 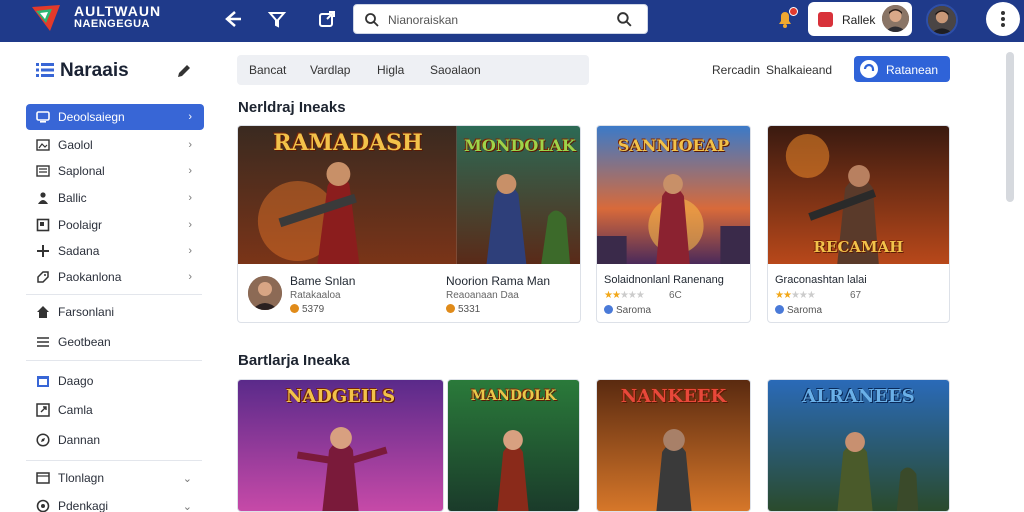 What do you see at coordinates (675, 295) in the screenshot?
I see `game-price-value: 6C` at bounding box center [675, 295].